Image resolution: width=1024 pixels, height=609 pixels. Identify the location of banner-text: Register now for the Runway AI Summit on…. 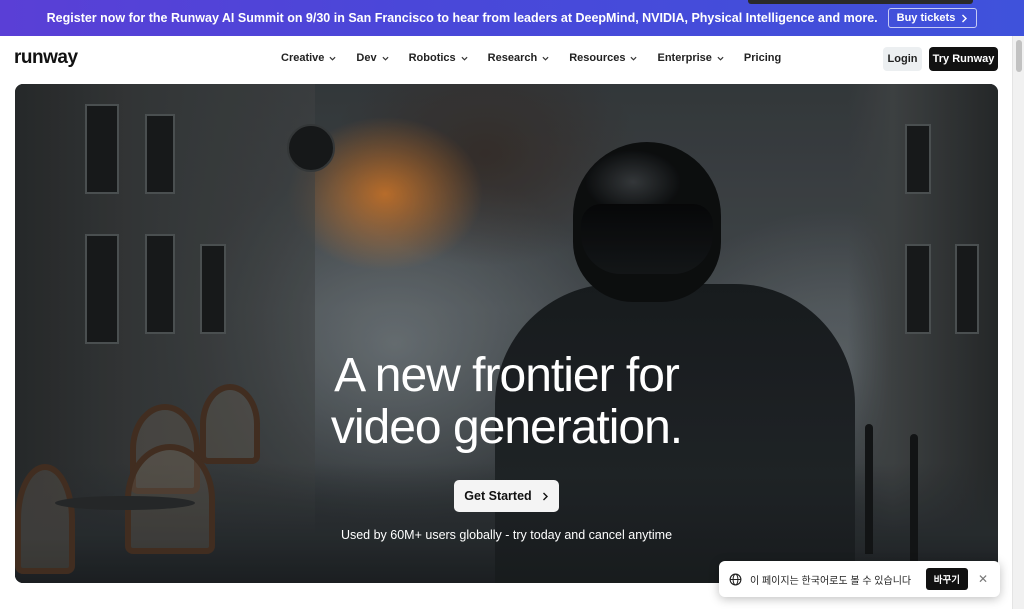
(462, 18).